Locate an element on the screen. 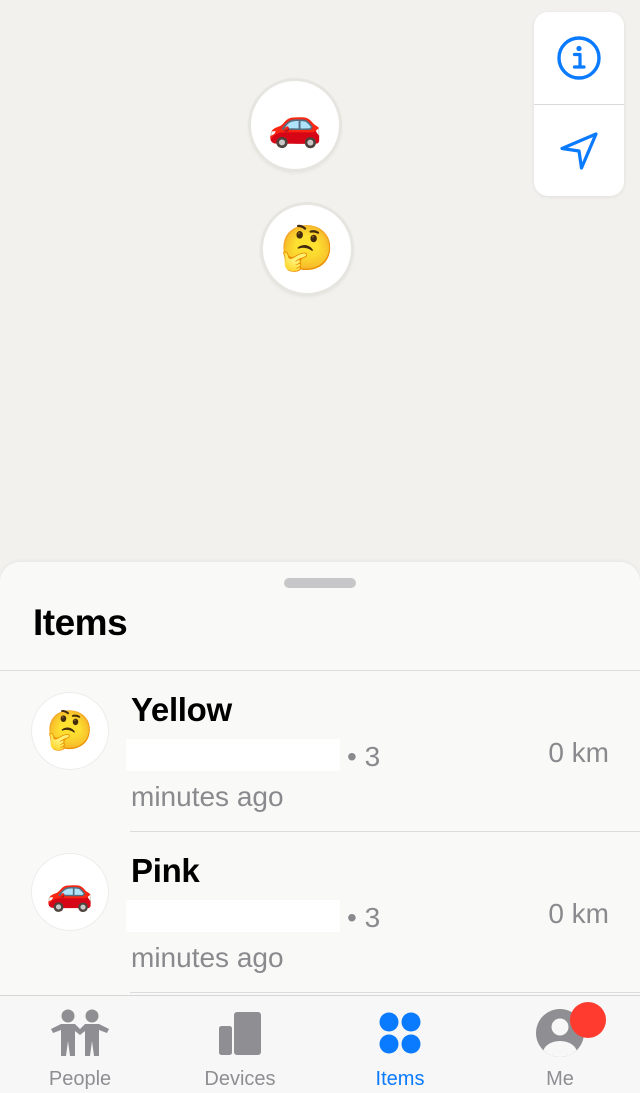 The image size is (640, 1093). tab-bar: People Devices Items Me is located at coordinates (320, 1044).